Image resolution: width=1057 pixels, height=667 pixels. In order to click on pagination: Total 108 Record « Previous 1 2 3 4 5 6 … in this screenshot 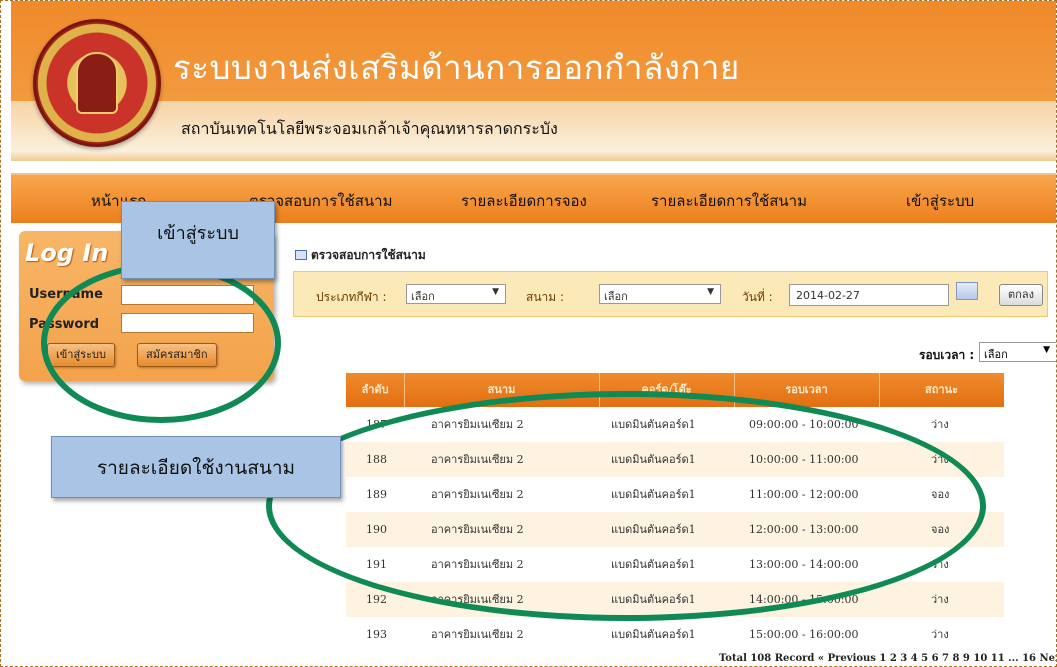, I will do `click(887, 658)`.